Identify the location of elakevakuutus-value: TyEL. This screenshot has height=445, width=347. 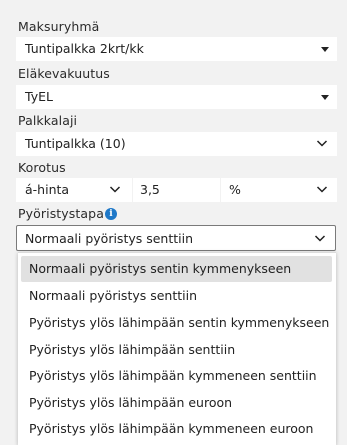
(39, 96).